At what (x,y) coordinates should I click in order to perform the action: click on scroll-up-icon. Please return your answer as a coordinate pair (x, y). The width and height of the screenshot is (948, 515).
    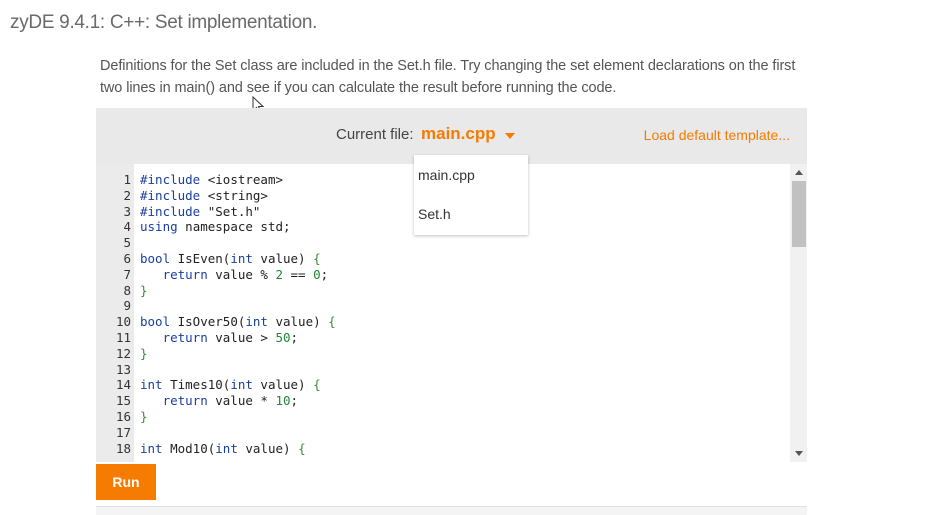
    Looking at the image, I should click on (799, 172).